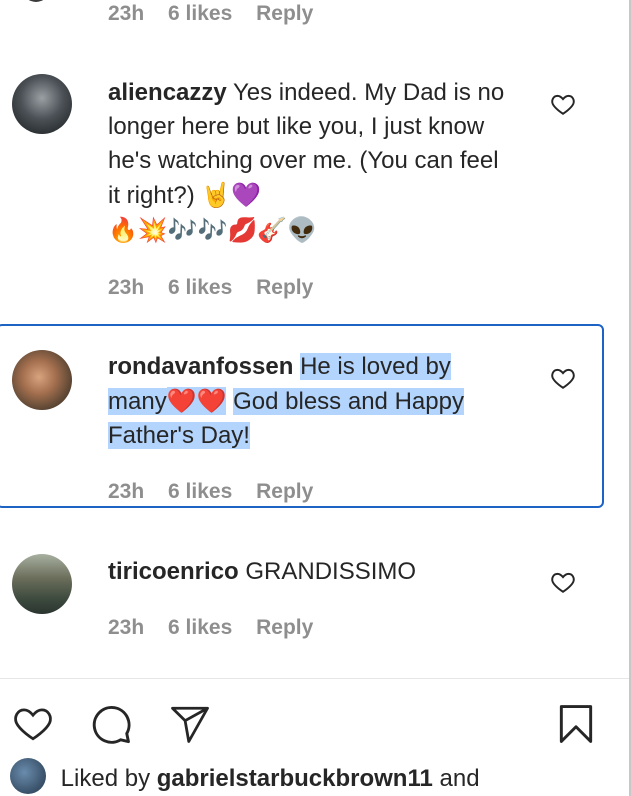 The height and width of the screenshot is (796, 631). What do you see at coordinates (200, 366) in the screenshot?
I see `comment-username: rondavanfossen` at bounding box center [200, 366].